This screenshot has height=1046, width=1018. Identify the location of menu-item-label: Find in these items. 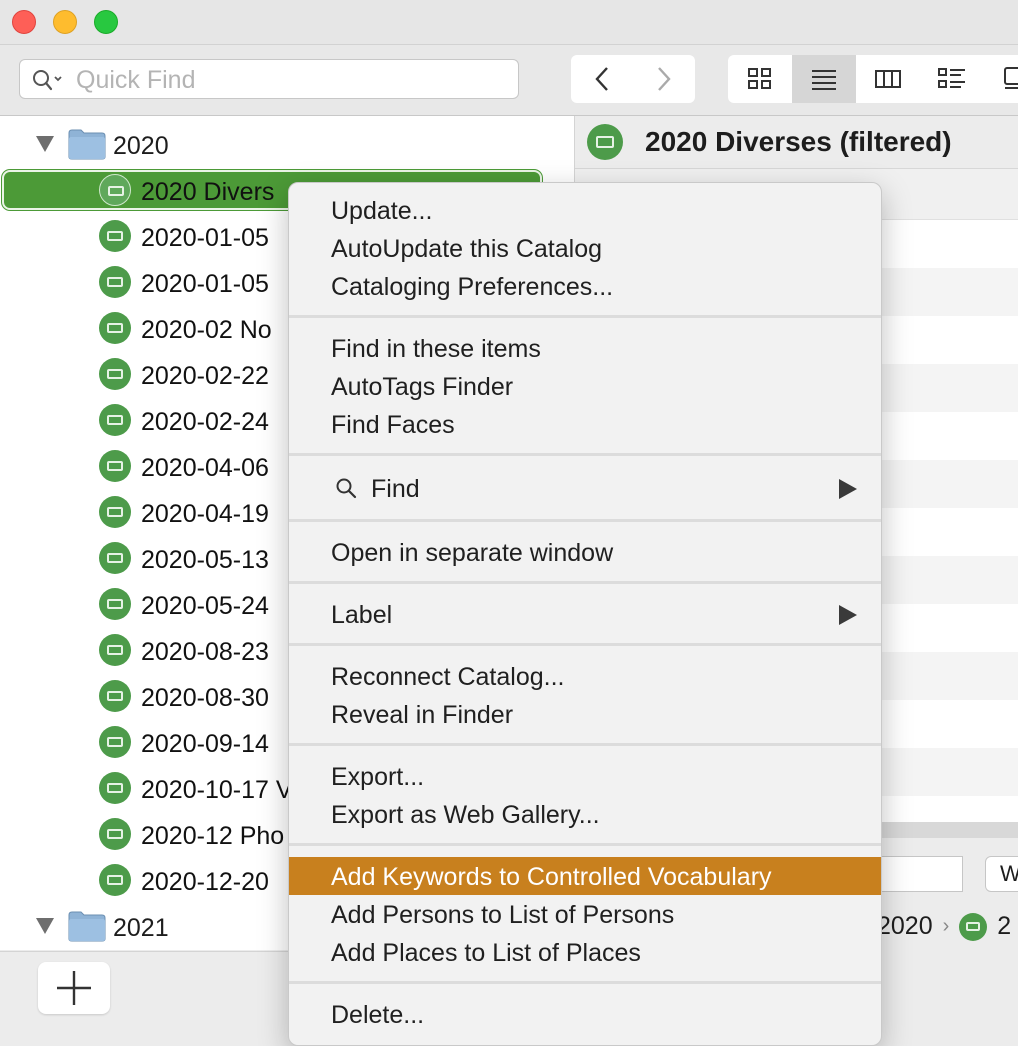
(436, 349).